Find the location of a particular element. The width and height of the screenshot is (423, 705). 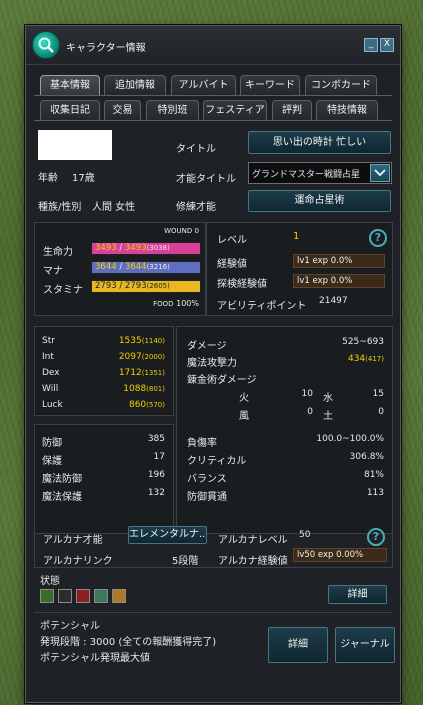

arcana-exp-value: lv50 exp 0.00% is located at coordinates (340, 555).